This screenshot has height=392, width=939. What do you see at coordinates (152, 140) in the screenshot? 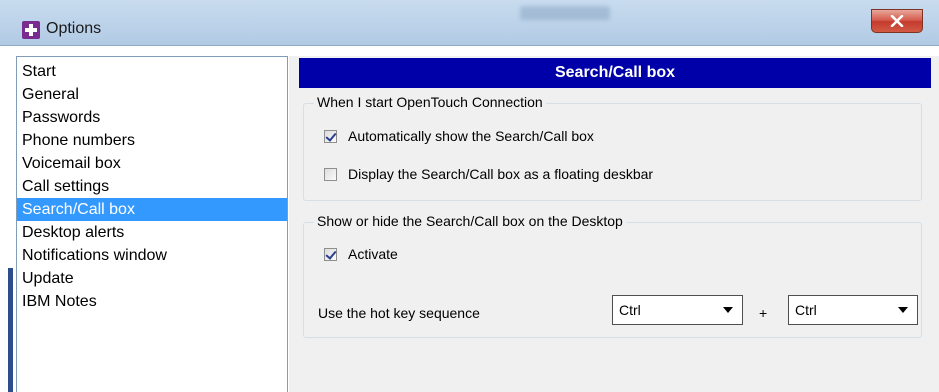
I see `sidebar-item-phone-numbers: Phone numbers` at bounding box center [152, 140].